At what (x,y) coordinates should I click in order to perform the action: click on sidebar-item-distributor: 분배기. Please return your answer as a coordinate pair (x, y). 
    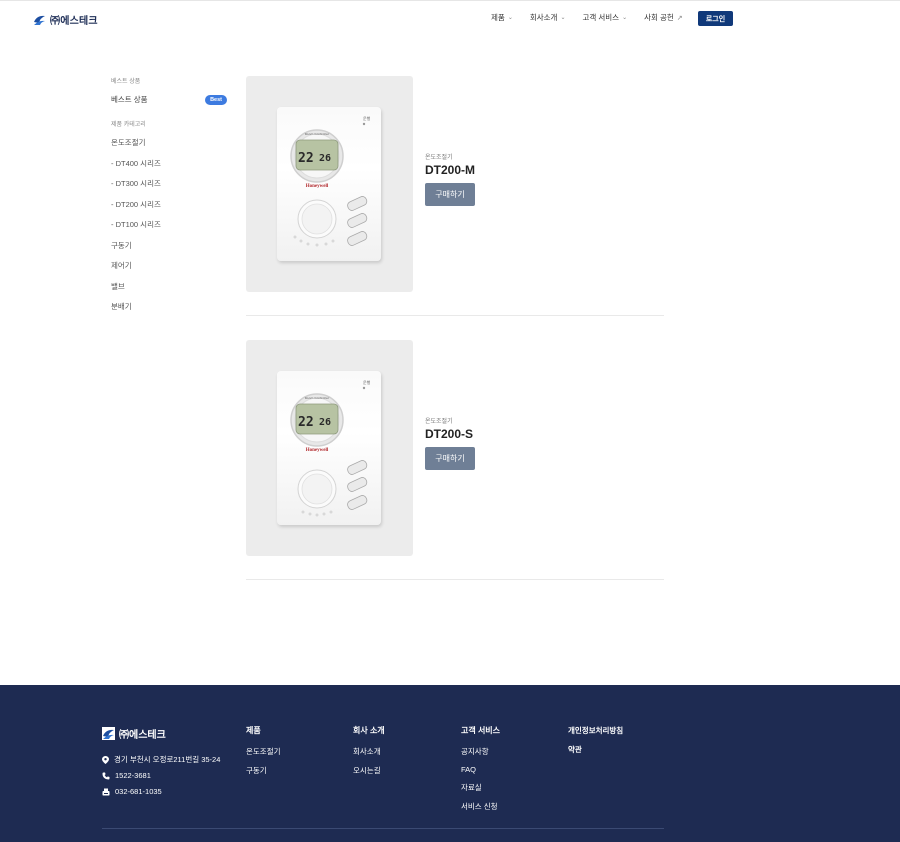
    Looking at the image, I should click on (169, 306).